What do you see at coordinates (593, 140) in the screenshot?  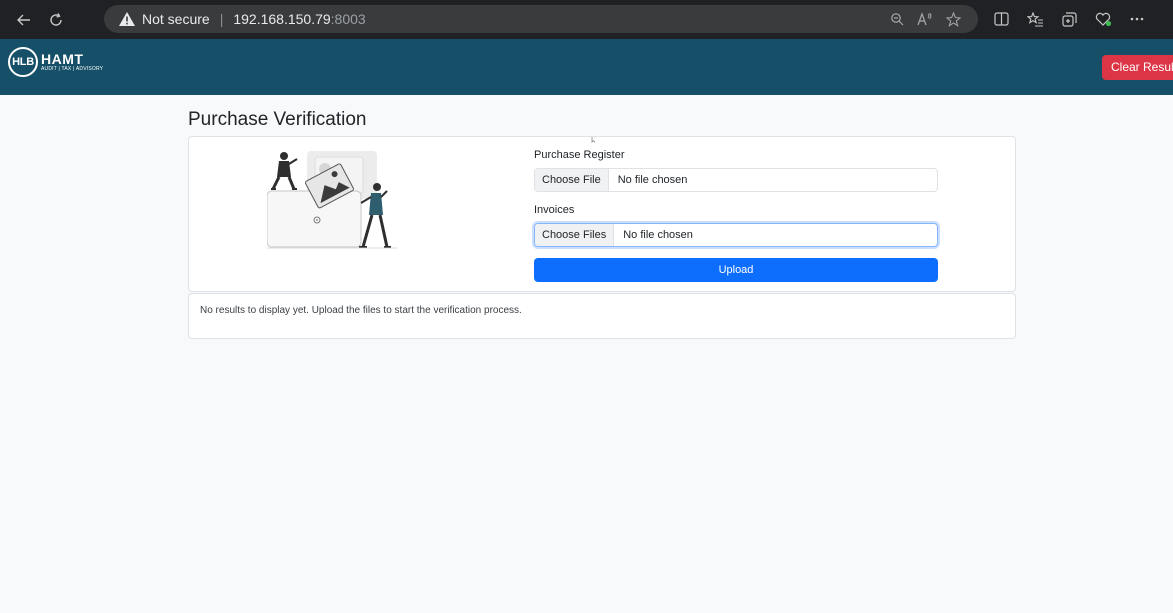 I see `mouse-cursor-icon` at bounding box center [593, 140].